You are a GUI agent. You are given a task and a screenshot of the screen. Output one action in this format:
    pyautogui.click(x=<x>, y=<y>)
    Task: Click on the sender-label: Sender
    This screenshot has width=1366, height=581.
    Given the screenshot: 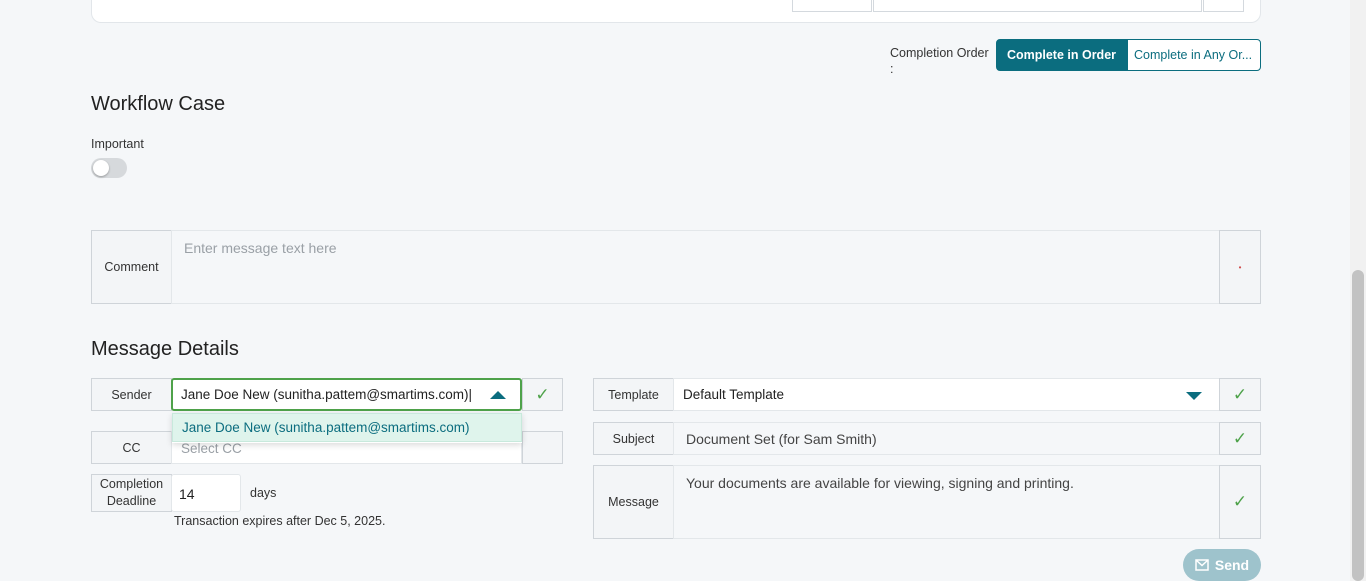 What is the action you would take?
    pyautogui.click(x=131, y=394)
    